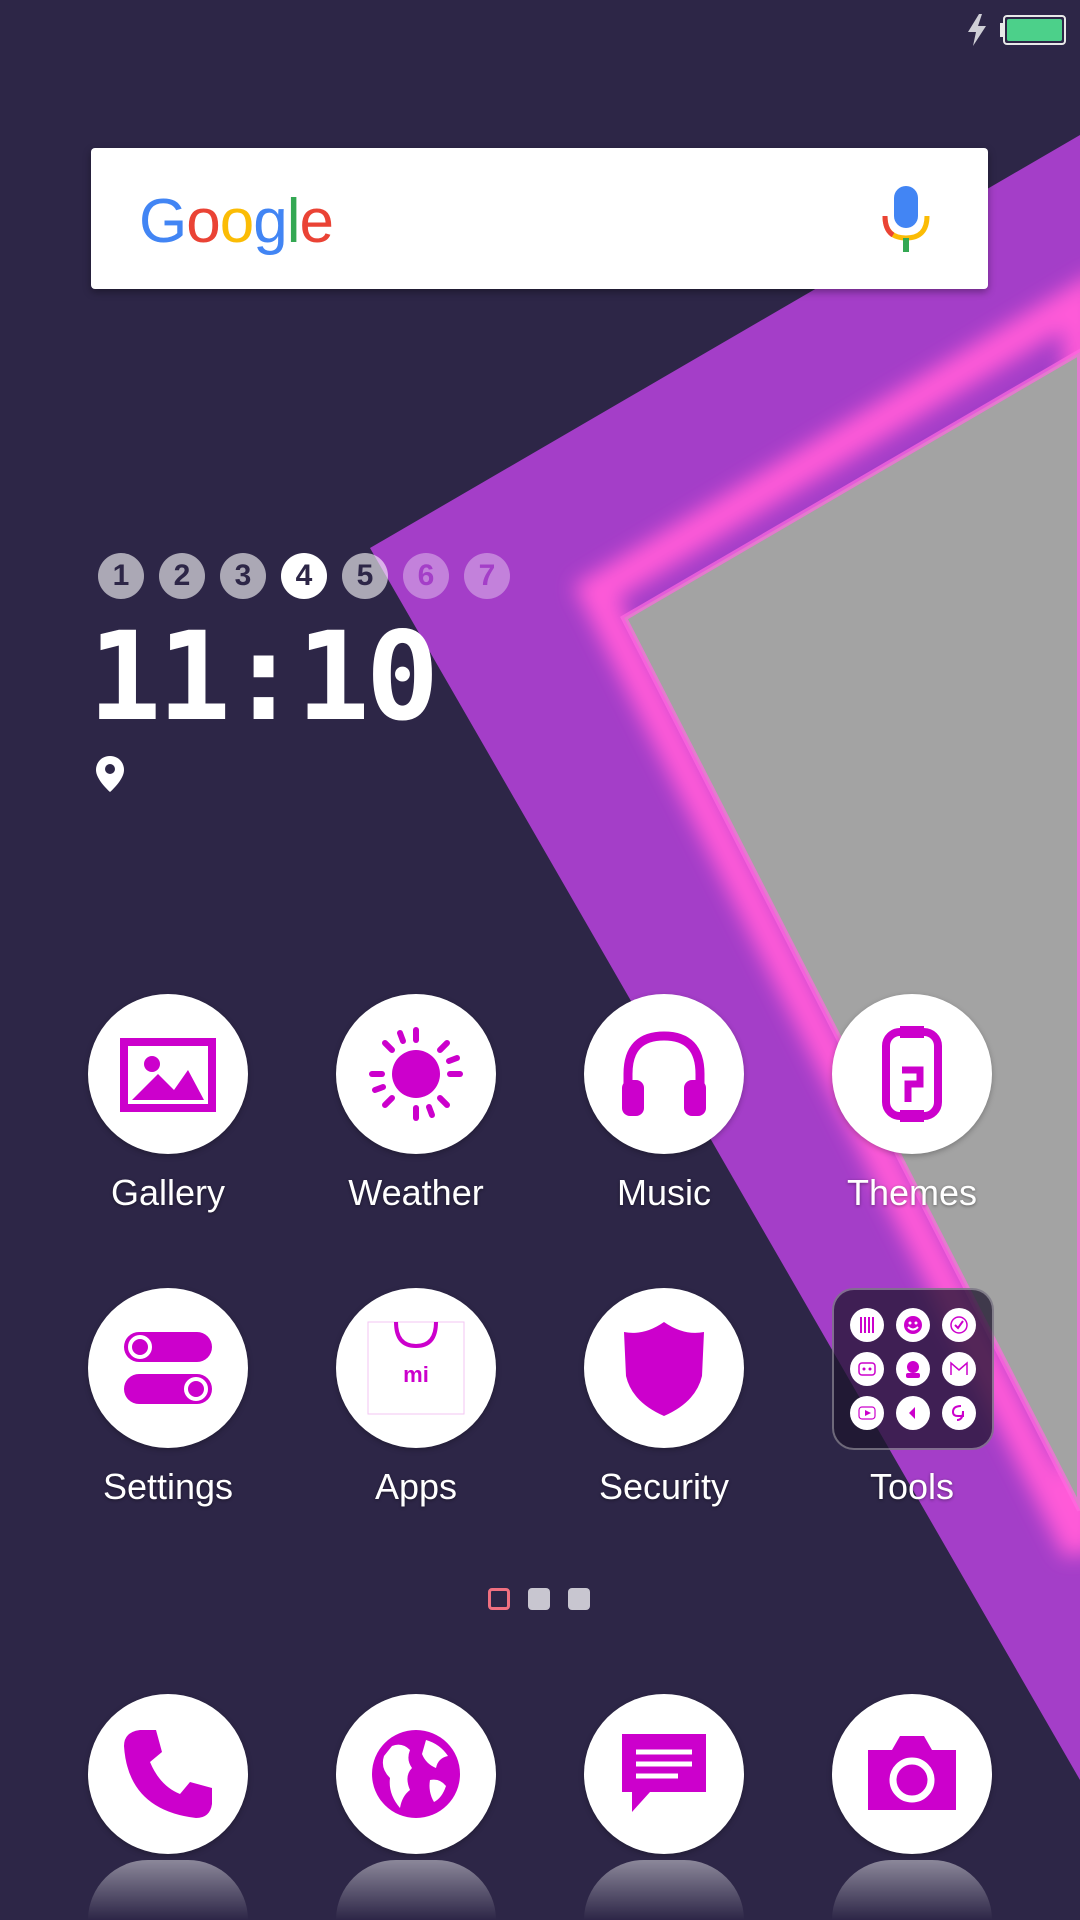 The image size is (1080, 1920). I want to click on day-badge-3: 3, so click(243, 576).